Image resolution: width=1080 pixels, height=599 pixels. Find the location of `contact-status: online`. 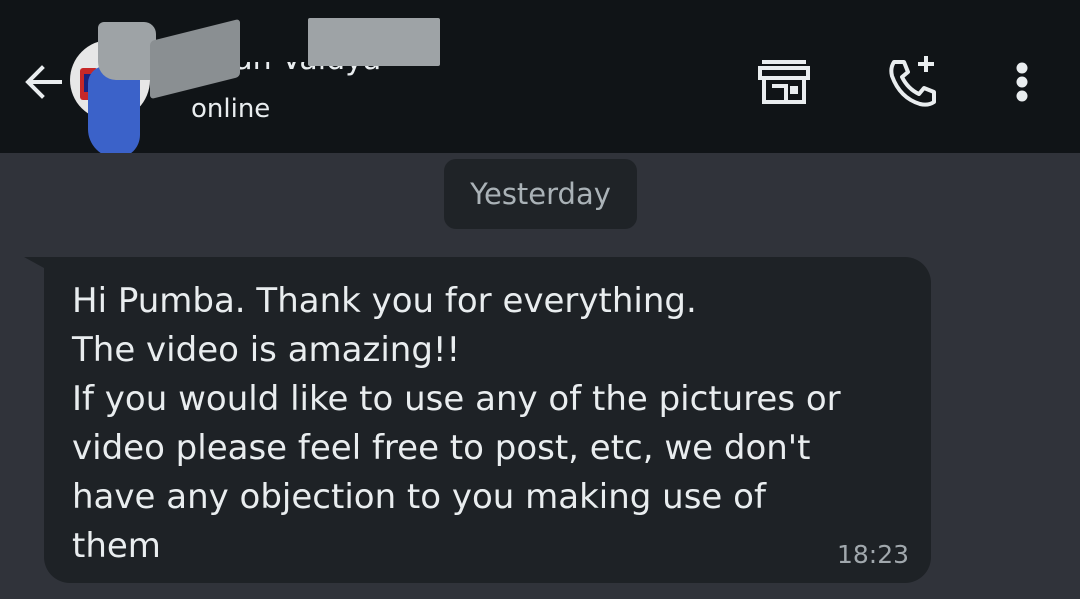

contact-status: online is located at coordinates (231, 109).